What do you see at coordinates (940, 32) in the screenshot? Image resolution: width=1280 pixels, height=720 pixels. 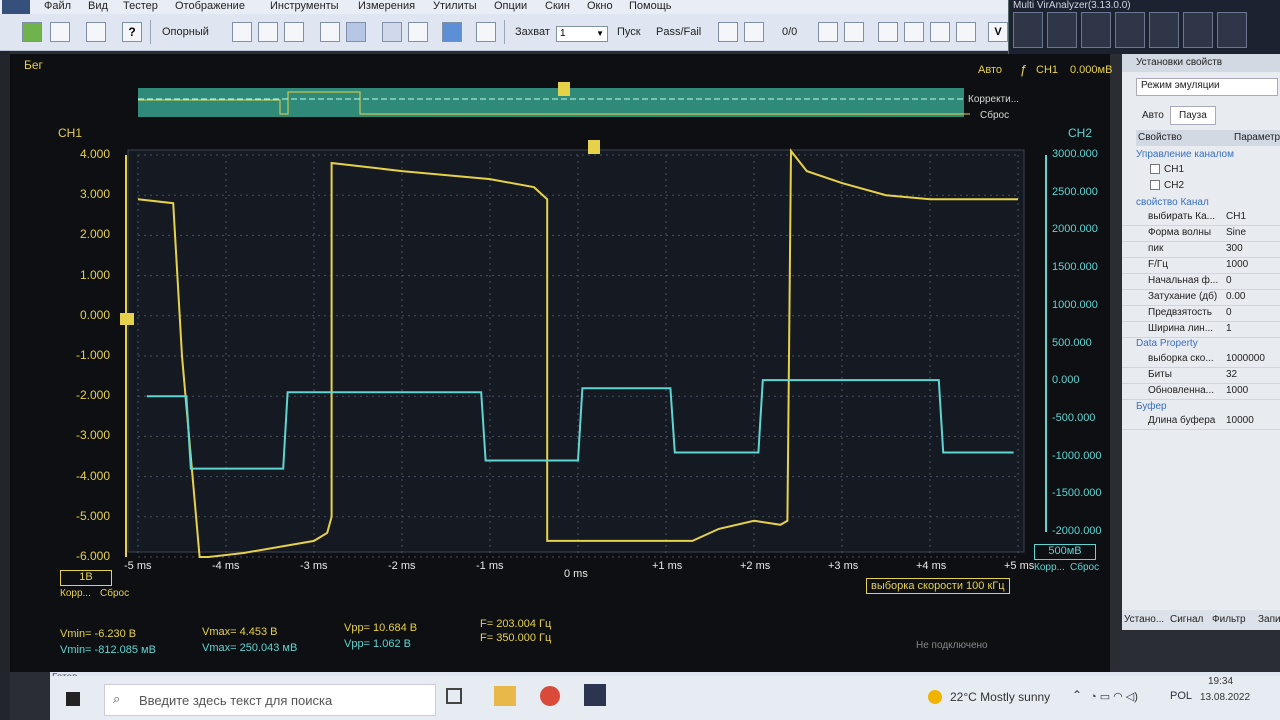 I see `layout3-icon` at bounding box center [940, 32].